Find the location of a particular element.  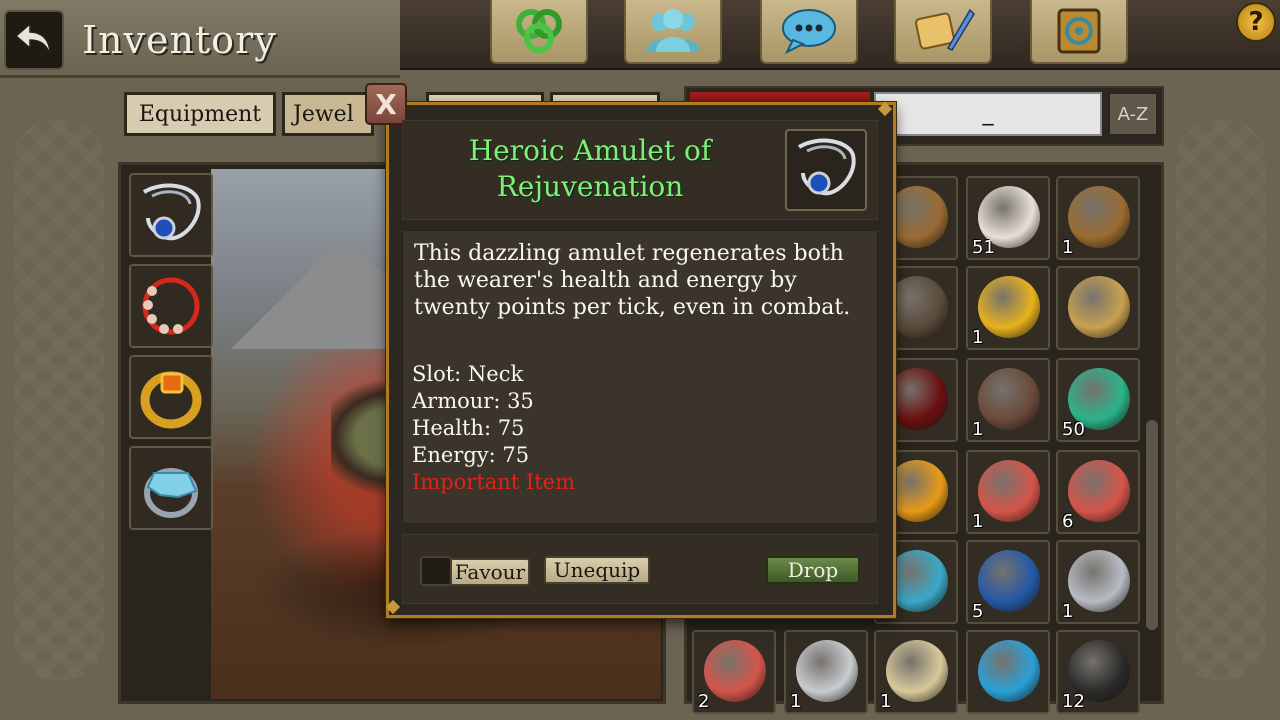

back-arrow-icon is located at coordinates (32, 38).